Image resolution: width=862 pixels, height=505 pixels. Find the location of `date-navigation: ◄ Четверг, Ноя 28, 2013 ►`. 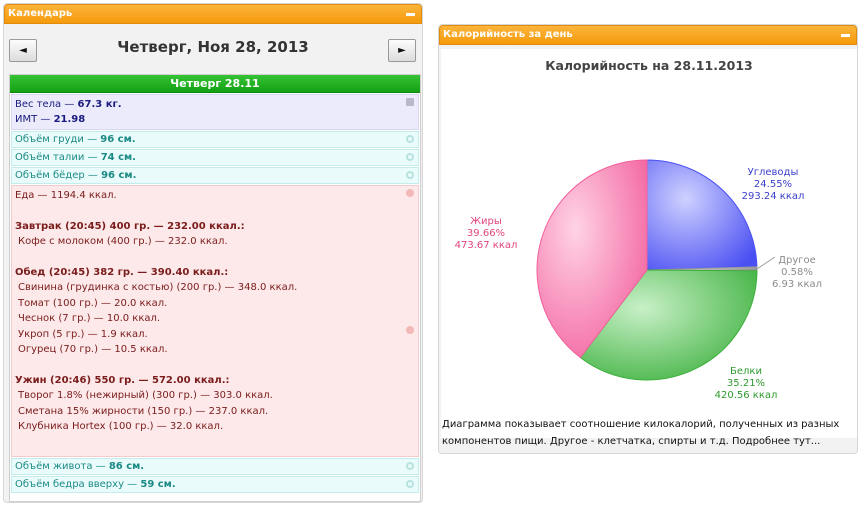

date-navigation: ◄ Четверг, Ноя 28, 2013 ► is located at coordinates (213, 49).